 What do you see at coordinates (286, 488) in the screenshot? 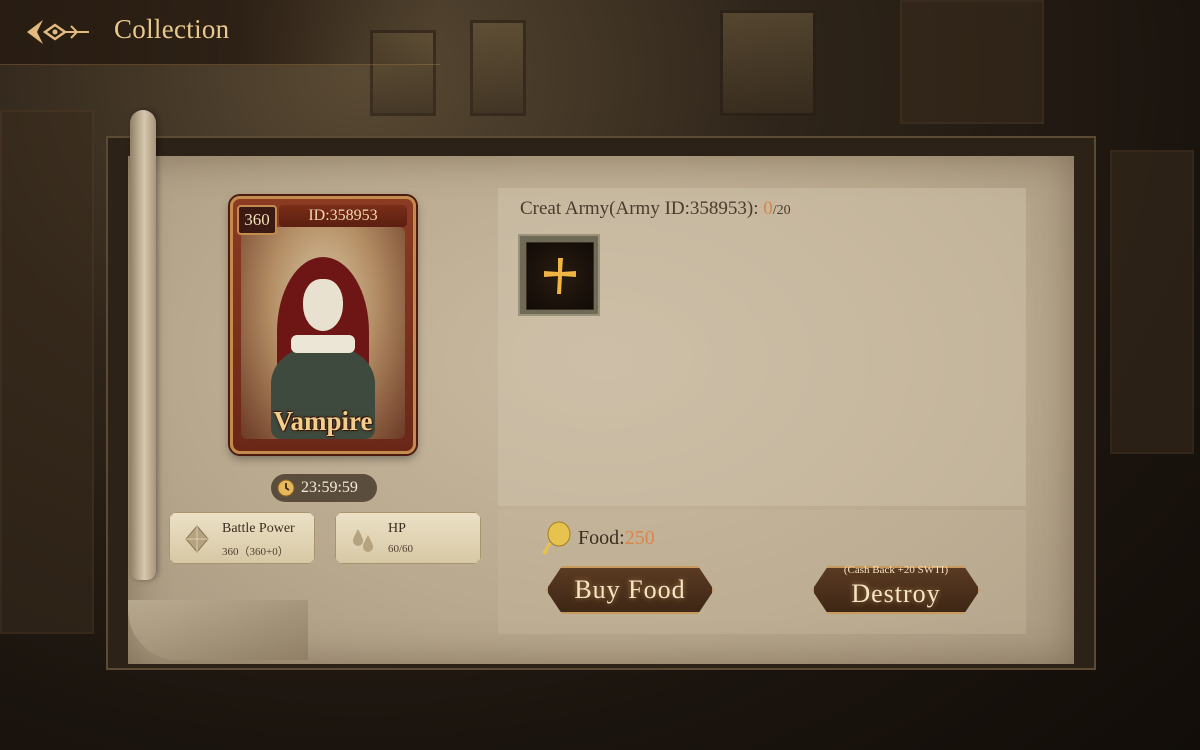
I see `clock-icon` at bounding box center [286, 488].